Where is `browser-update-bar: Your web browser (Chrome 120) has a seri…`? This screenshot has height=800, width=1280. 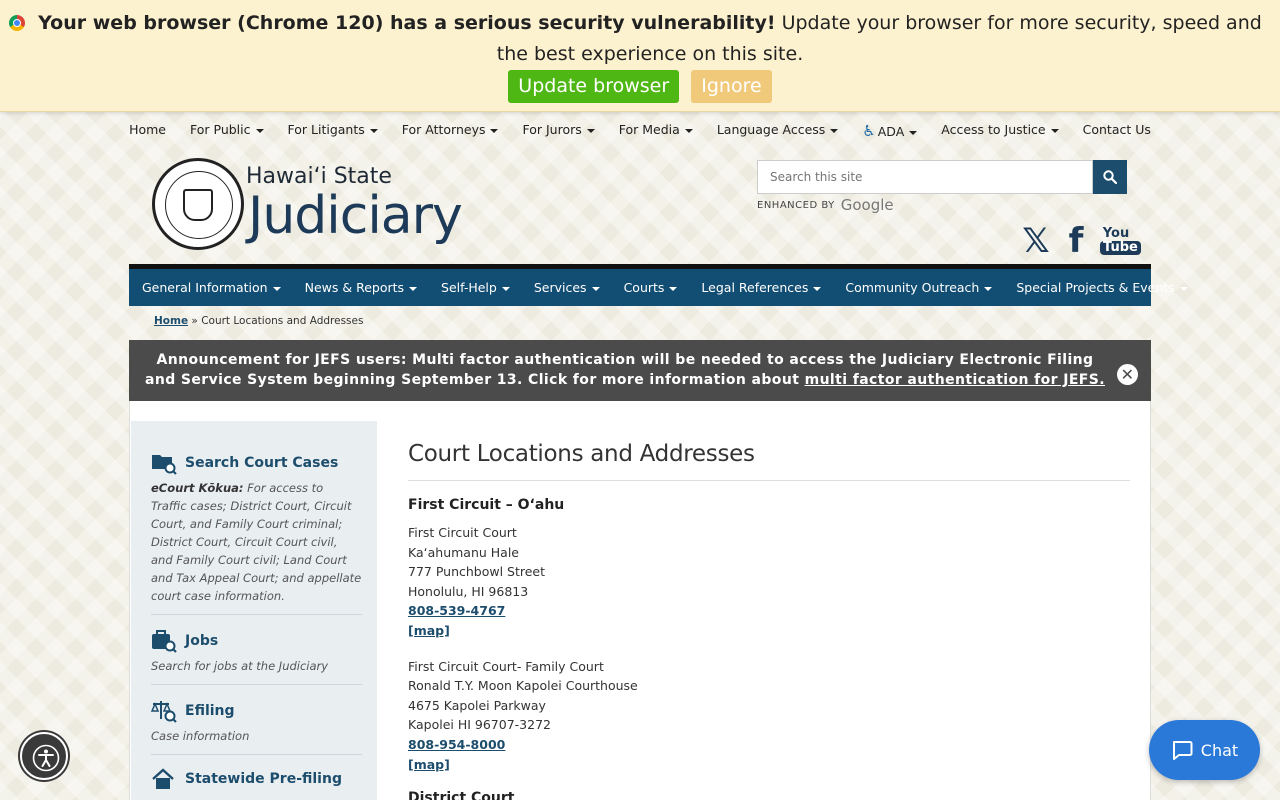 browser-update-bar: Your web browser (Chrome 120) has a seri… is located at coordinates (640, 56).